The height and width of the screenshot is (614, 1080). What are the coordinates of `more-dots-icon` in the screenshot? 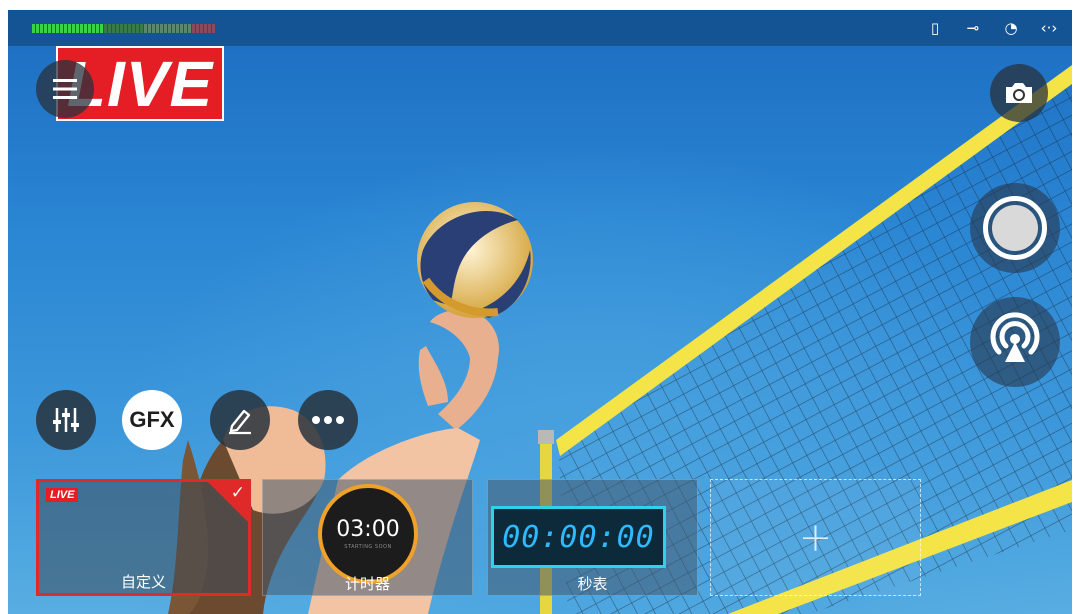 It's located at (328, 420).